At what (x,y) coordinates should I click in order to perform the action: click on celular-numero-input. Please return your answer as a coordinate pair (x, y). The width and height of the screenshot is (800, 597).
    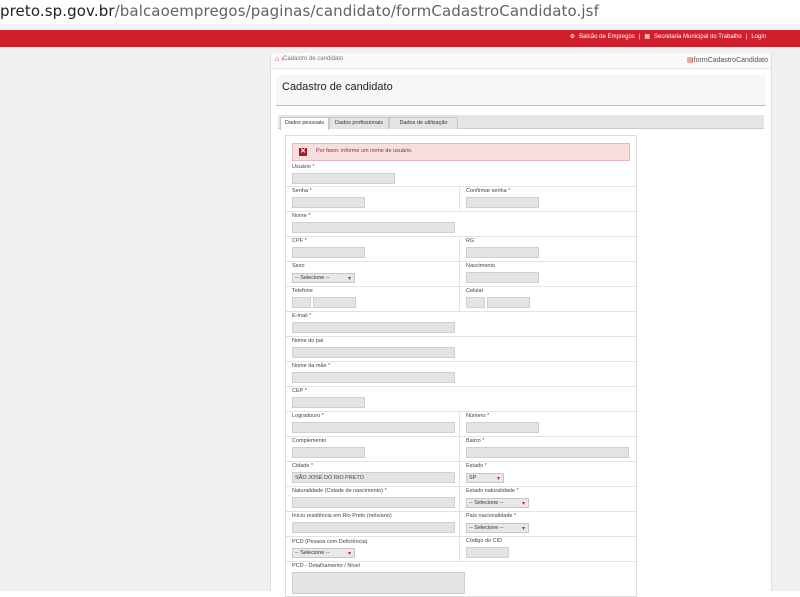
    Looking at the image, I should click on (508, 302).